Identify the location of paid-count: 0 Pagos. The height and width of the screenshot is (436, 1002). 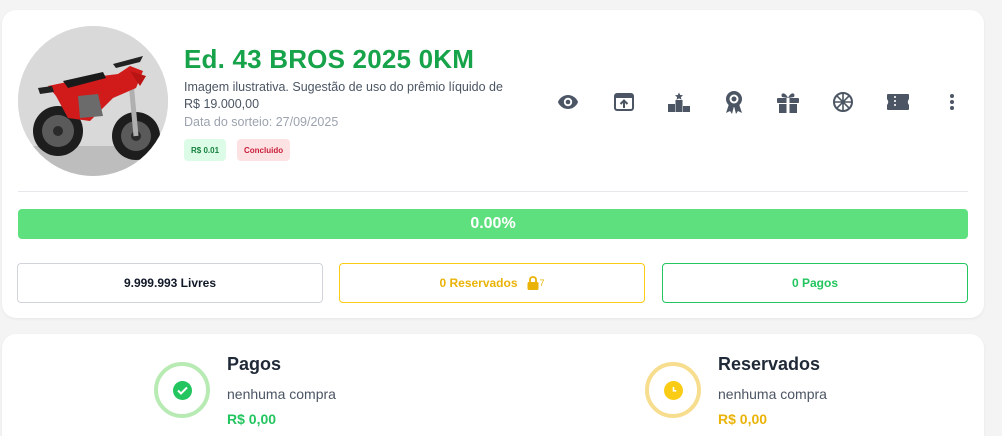
(815, 283).